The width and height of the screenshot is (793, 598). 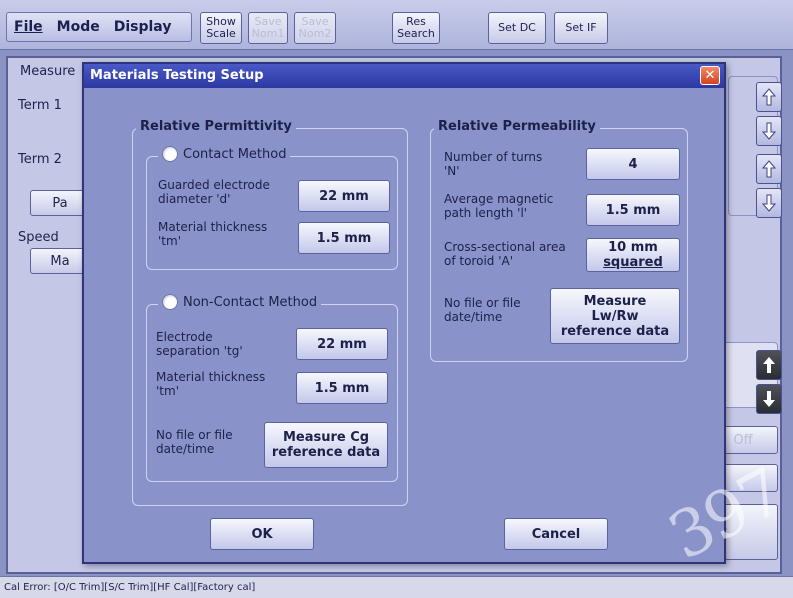 I want to click on contact-method-radio, so click(x=170, y=154).